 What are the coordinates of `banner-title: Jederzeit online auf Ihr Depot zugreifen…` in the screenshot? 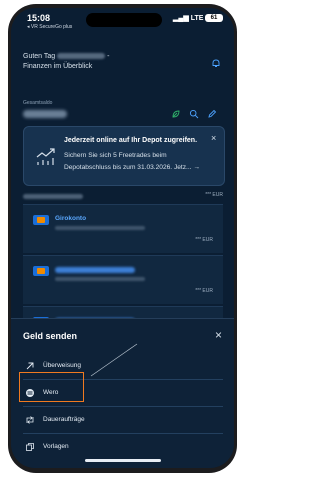 It's located at (131, 140).